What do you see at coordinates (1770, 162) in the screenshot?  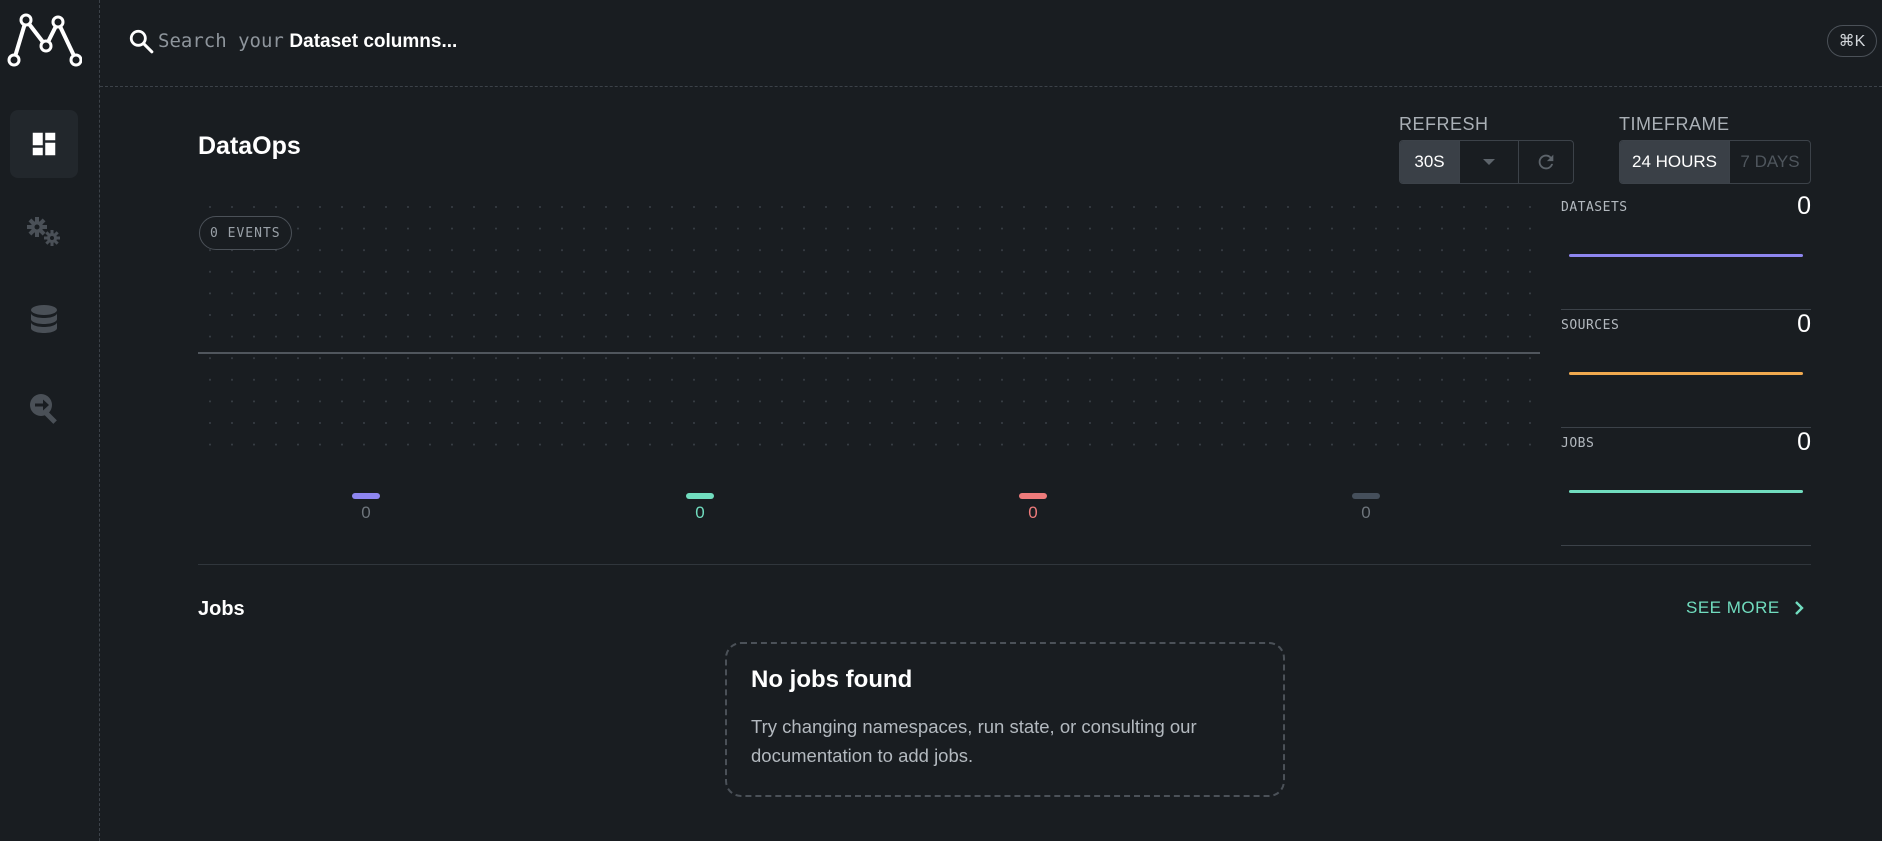 I see `timeframe-option-7d: 7 DAYS` at bounding box center [1770, 162].